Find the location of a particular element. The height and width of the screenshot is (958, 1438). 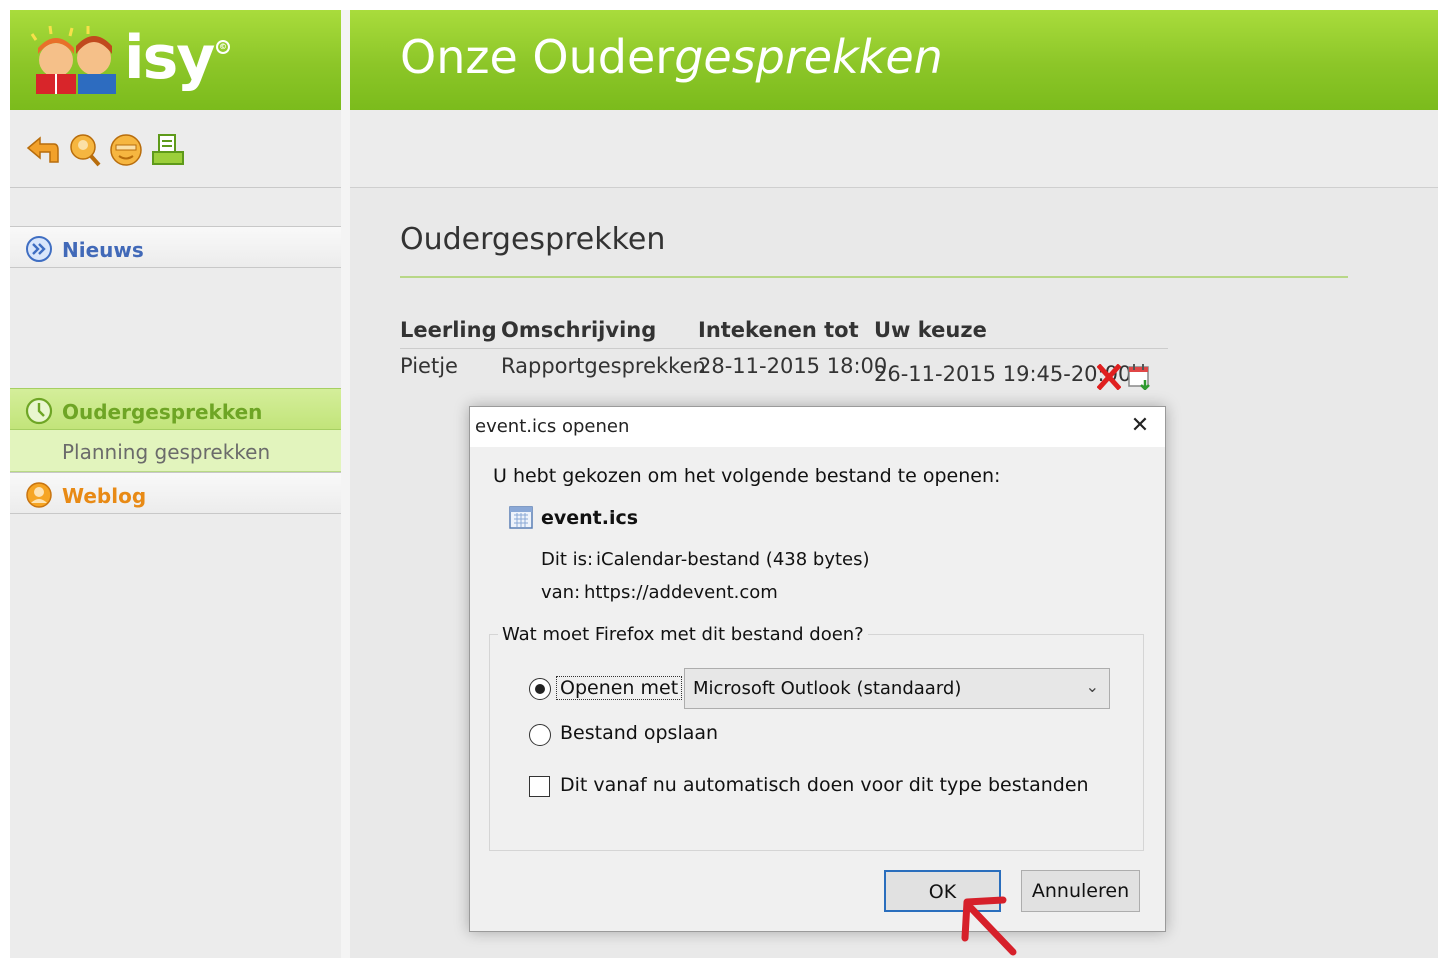

back-arrow-icon is located at coordinates (42, 150).